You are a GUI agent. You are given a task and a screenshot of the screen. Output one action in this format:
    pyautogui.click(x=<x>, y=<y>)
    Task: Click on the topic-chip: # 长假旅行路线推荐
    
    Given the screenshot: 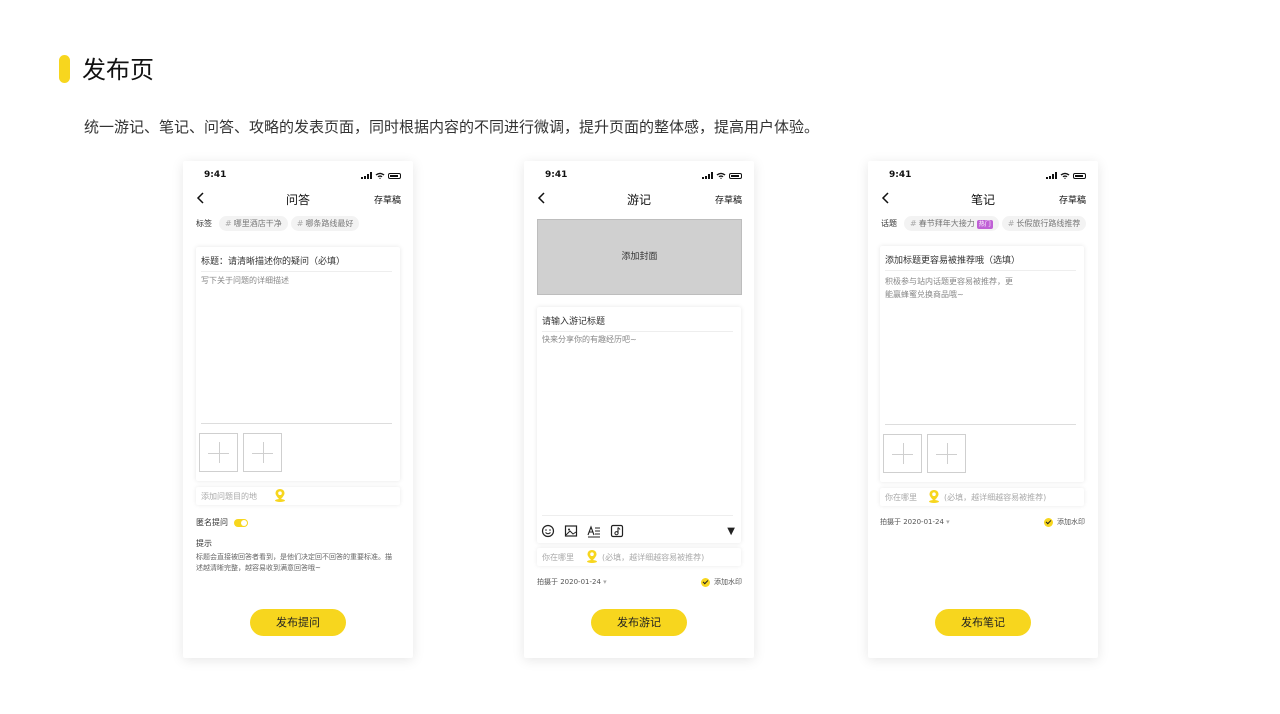 What is the action you would take?
    pyautogui.click(x=1044, y=223)
    